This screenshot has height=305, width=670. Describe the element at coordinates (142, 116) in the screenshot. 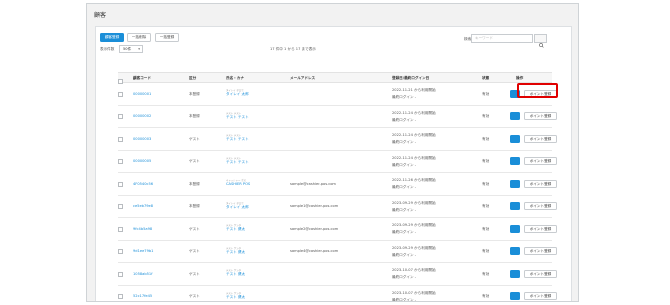

I see `customer-code-link: 00000002` at that location.